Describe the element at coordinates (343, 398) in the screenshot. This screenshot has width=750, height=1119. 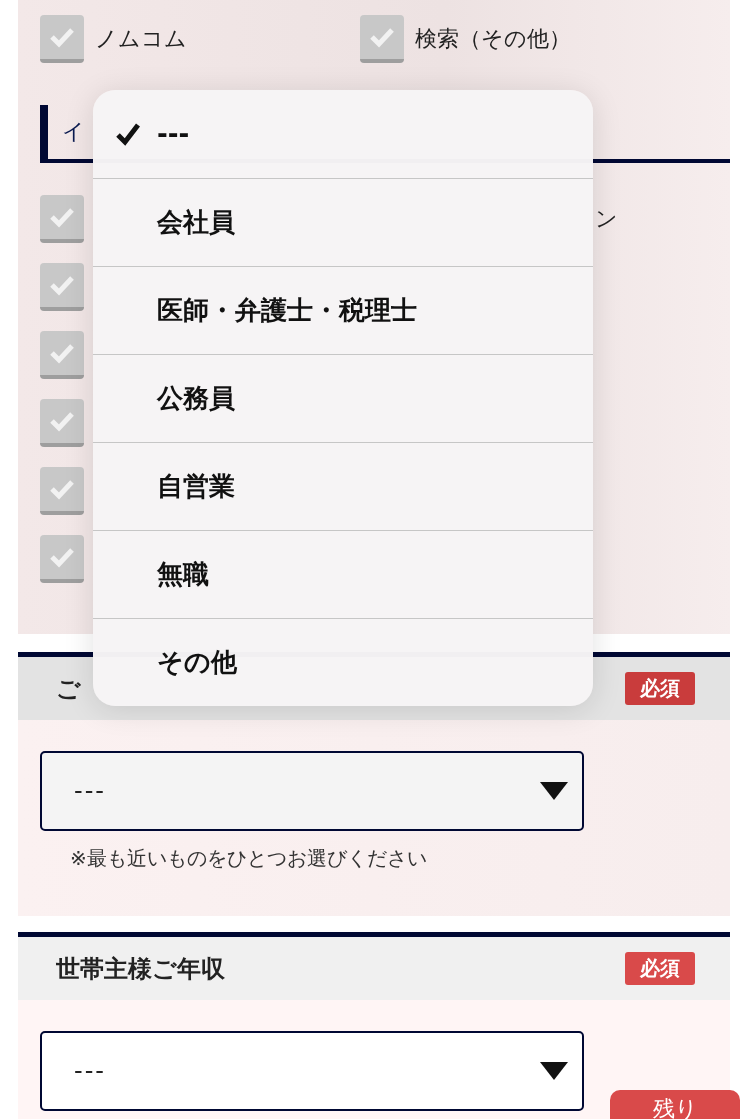
I see `menu-option: 公務員` at that location.